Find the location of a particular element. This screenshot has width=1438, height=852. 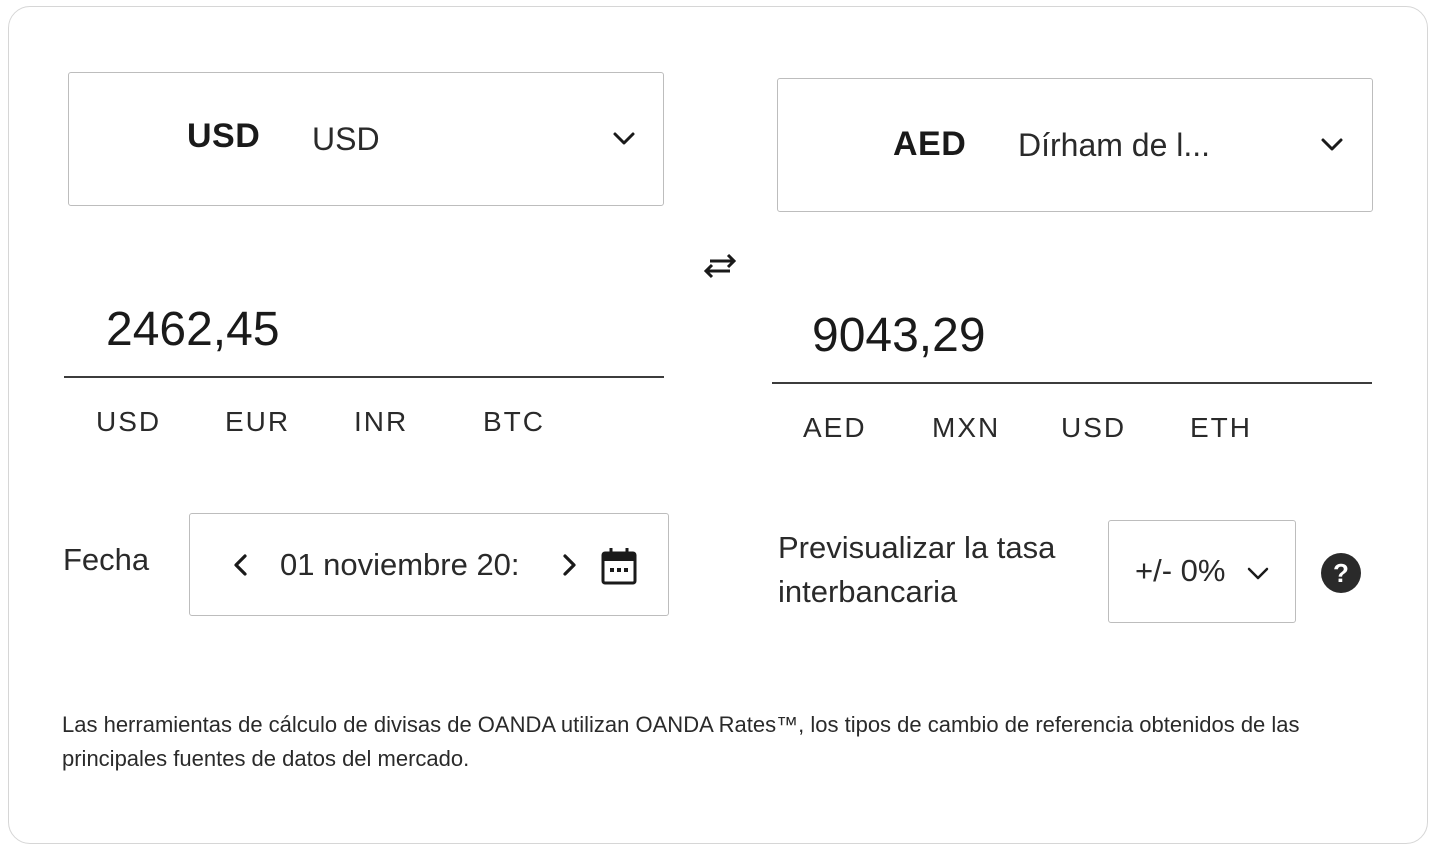

from-currency-name: USD is located at coordinates (346, 139).